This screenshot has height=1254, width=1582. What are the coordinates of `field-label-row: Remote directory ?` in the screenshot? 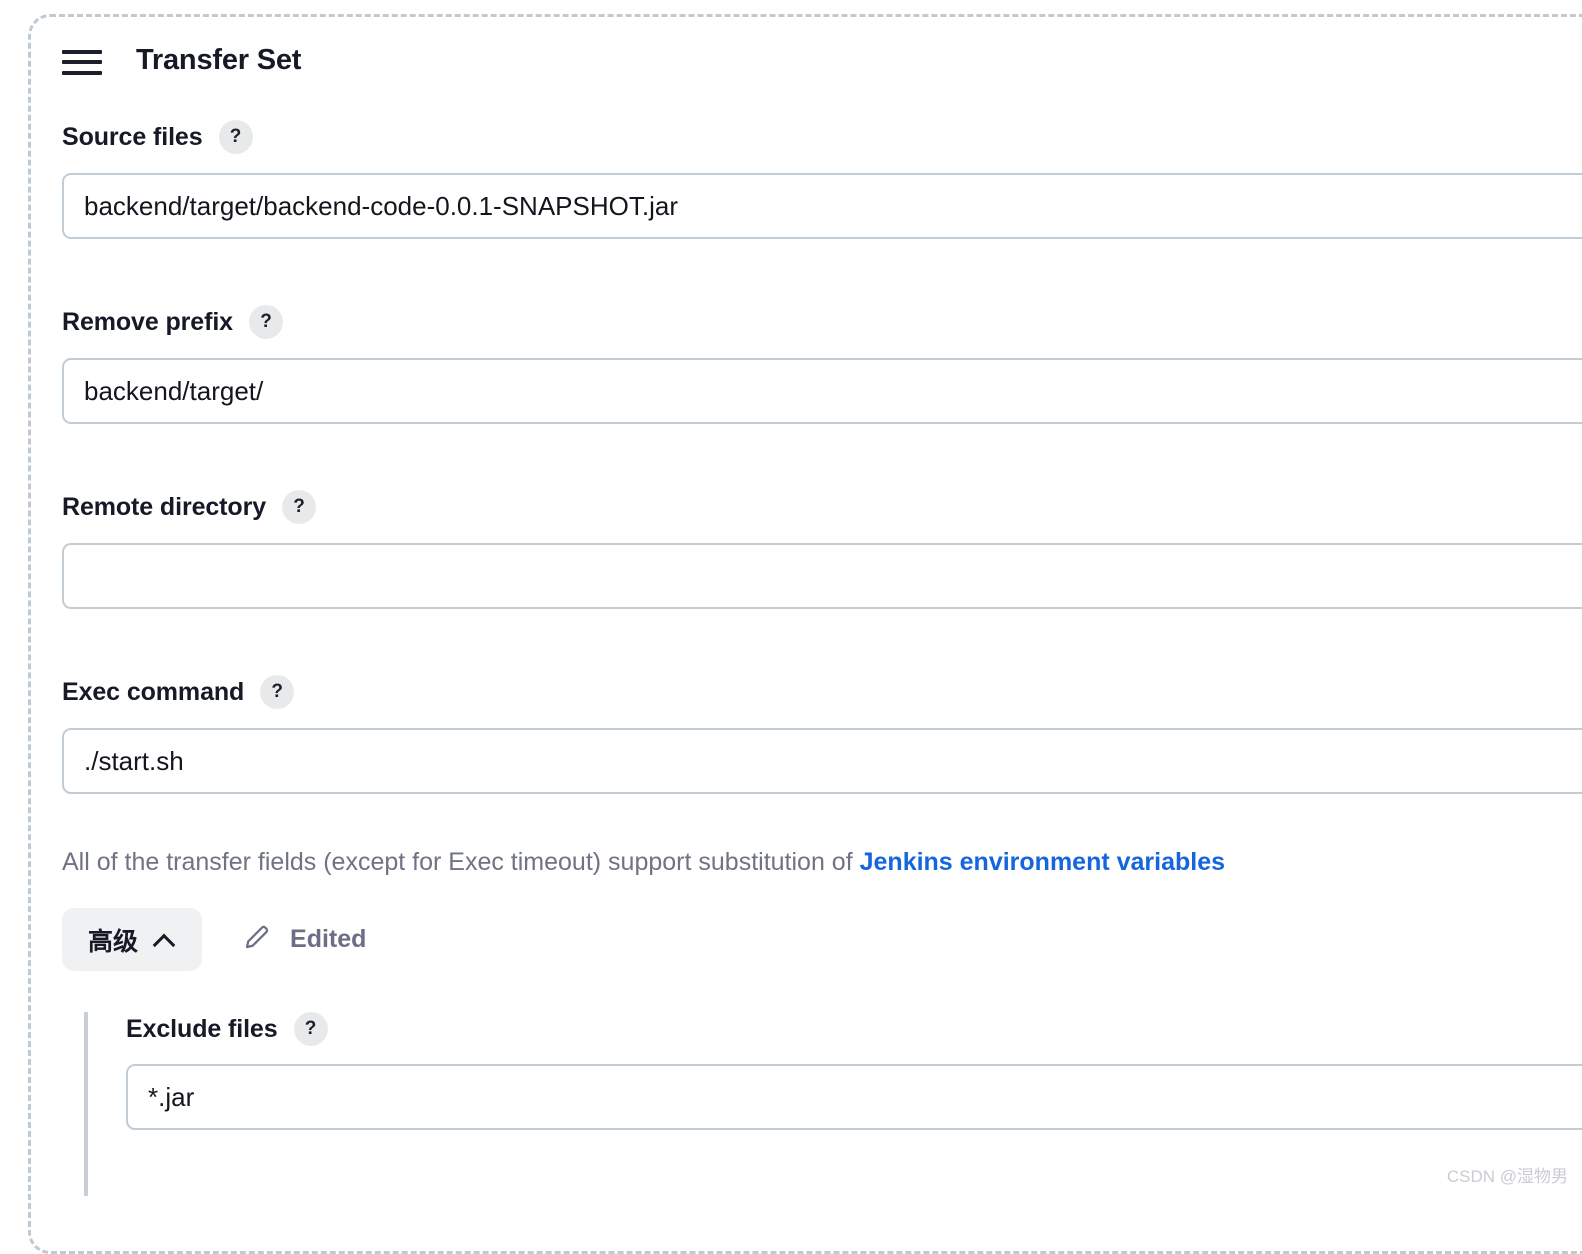 It's located at (822, 507).